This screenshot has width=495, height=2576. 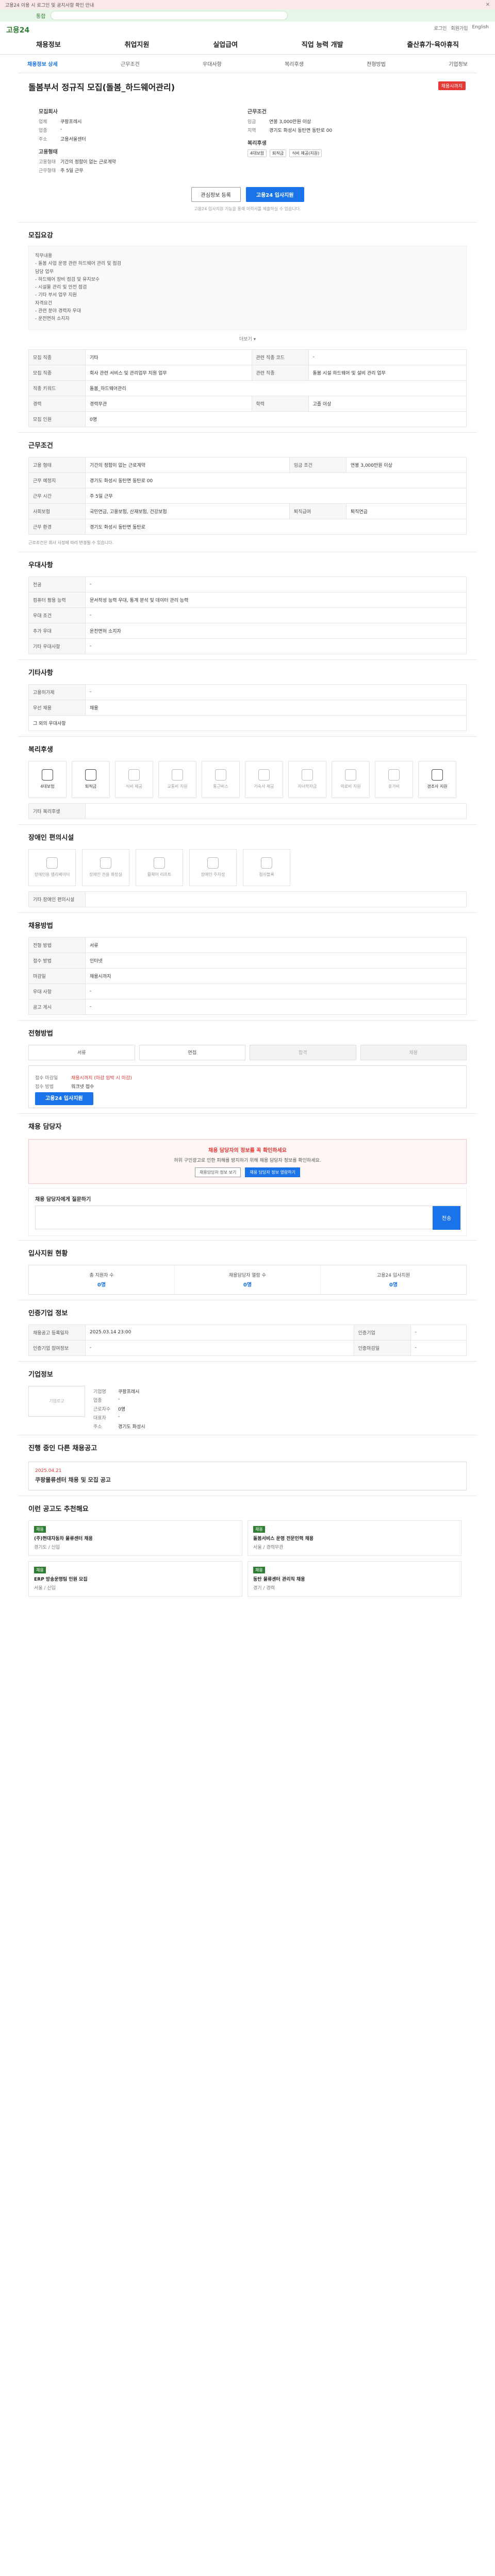 What do you see at coordinates (159, 867) in the screenshot?
I see `facility-item: 휠체어 리프트` at bounding box center [159, 867].